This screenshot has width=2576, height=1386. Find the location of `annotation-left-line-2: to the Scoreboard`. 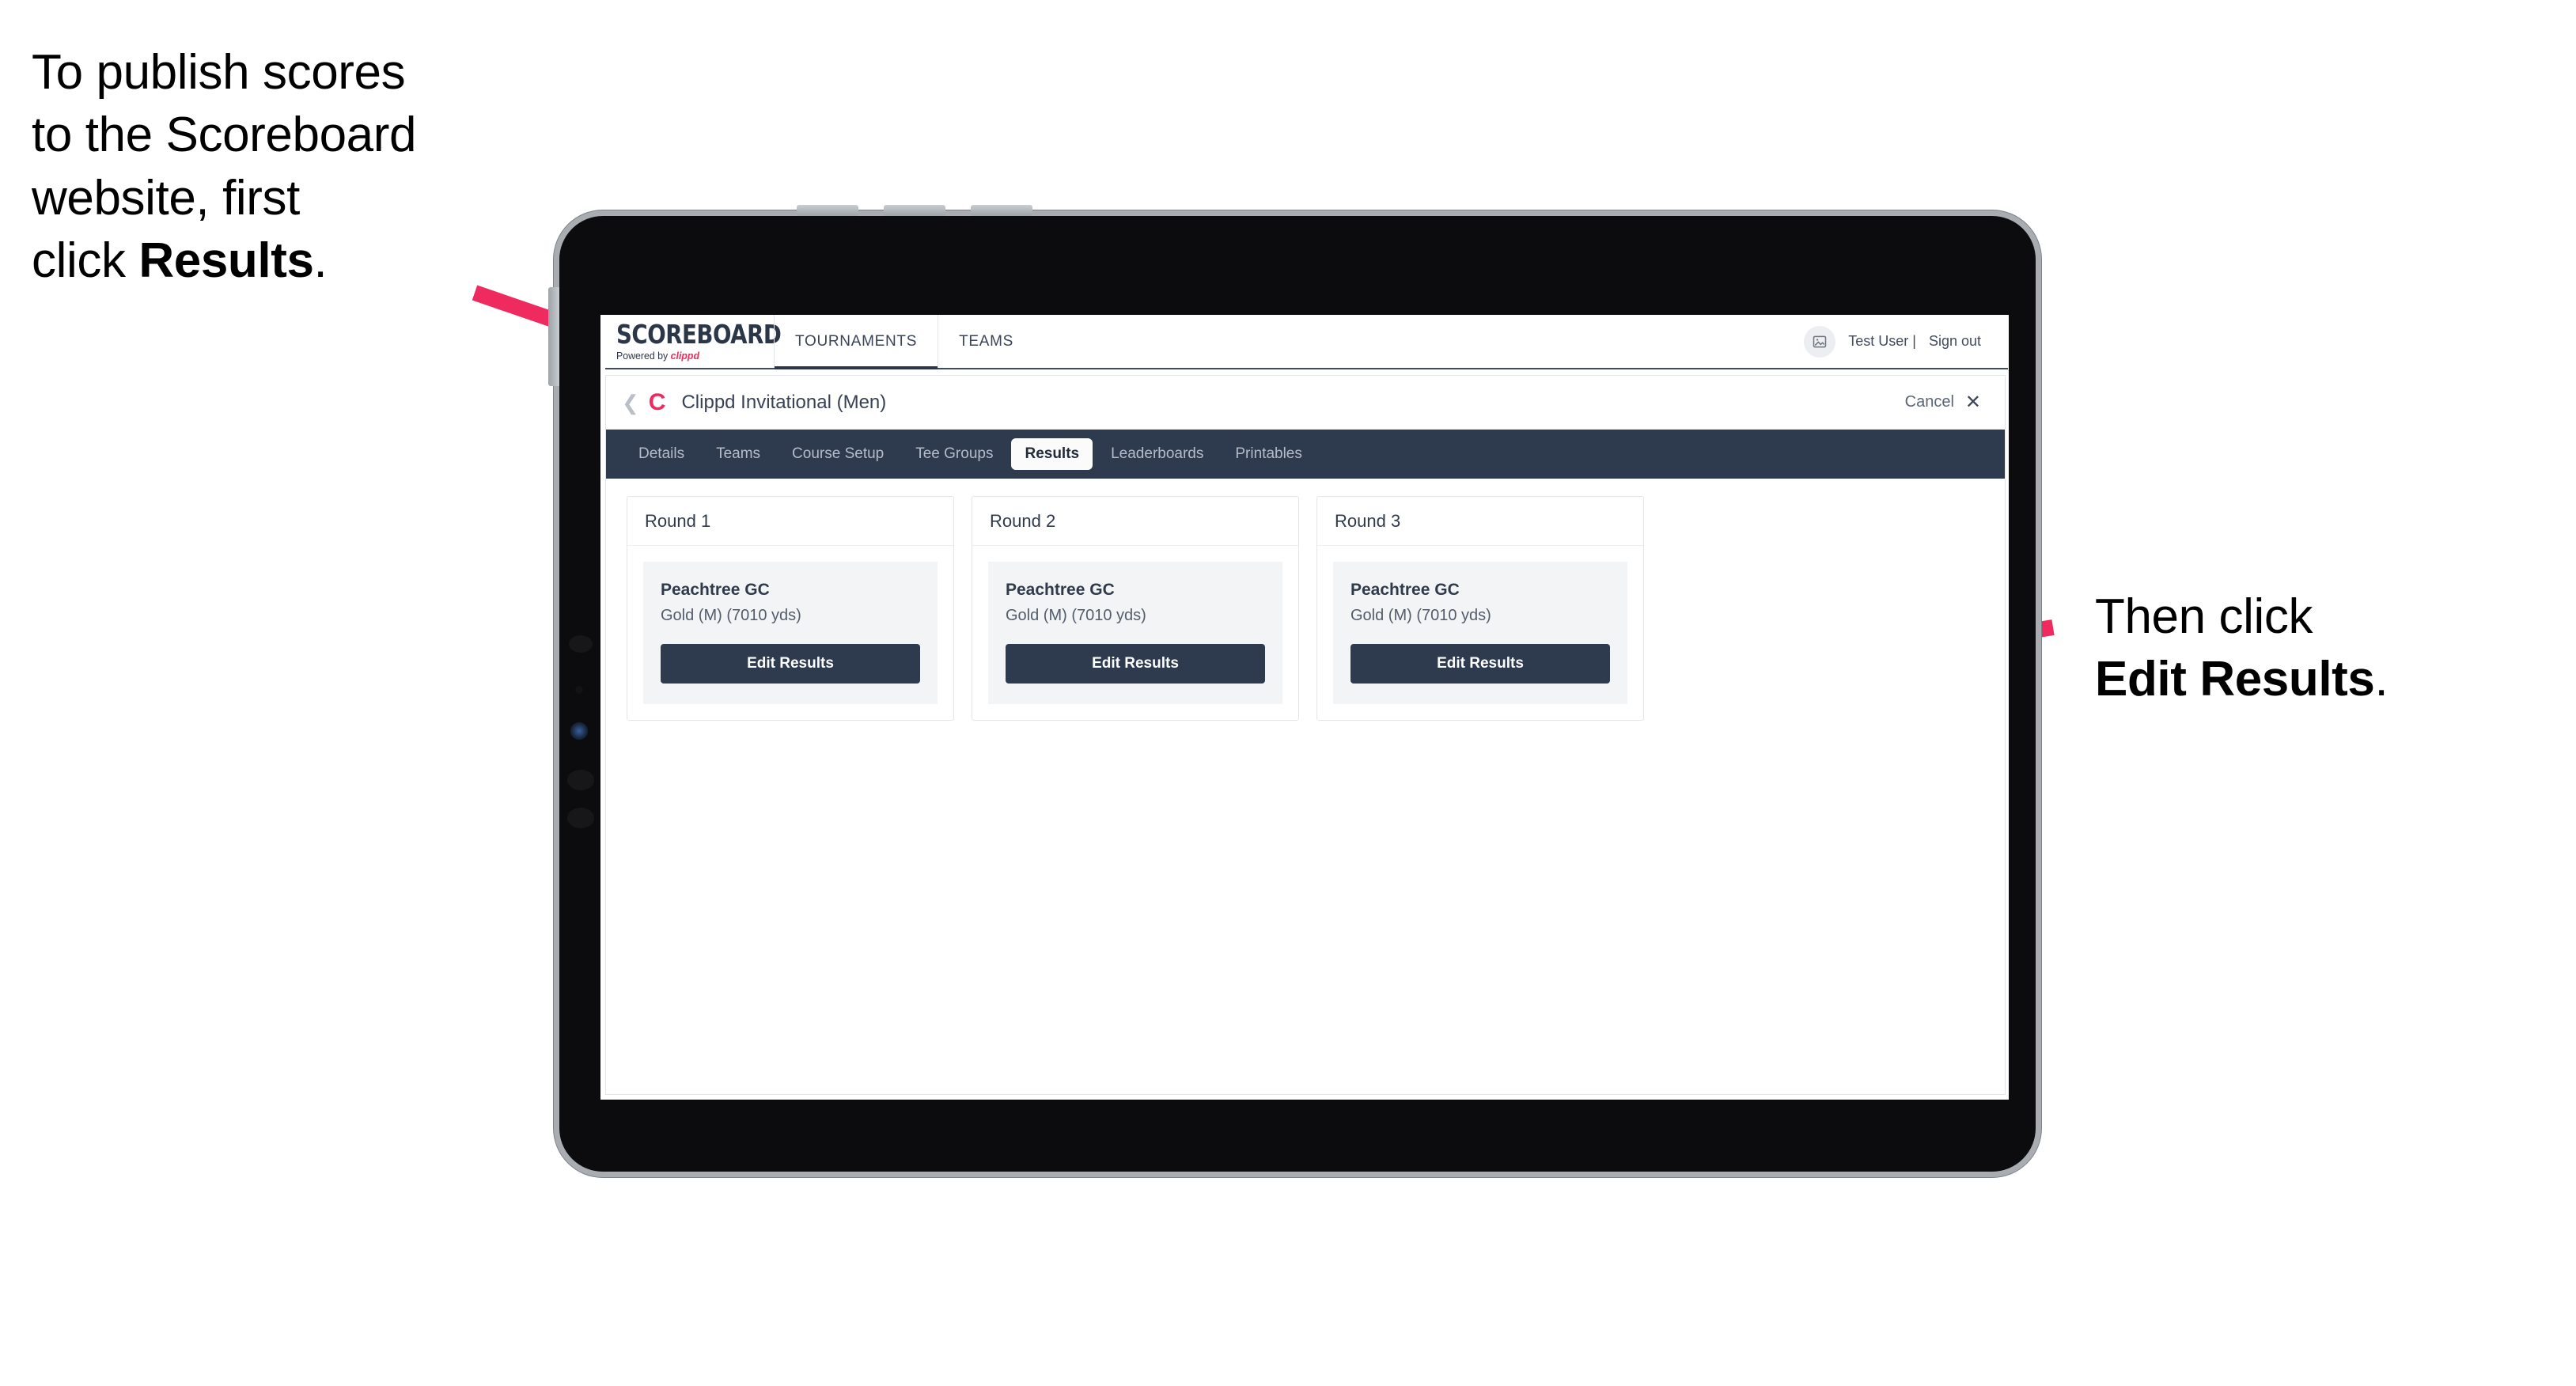

annotation-left-line-2: to the Scoreboard is located at coordinates (224, 136).